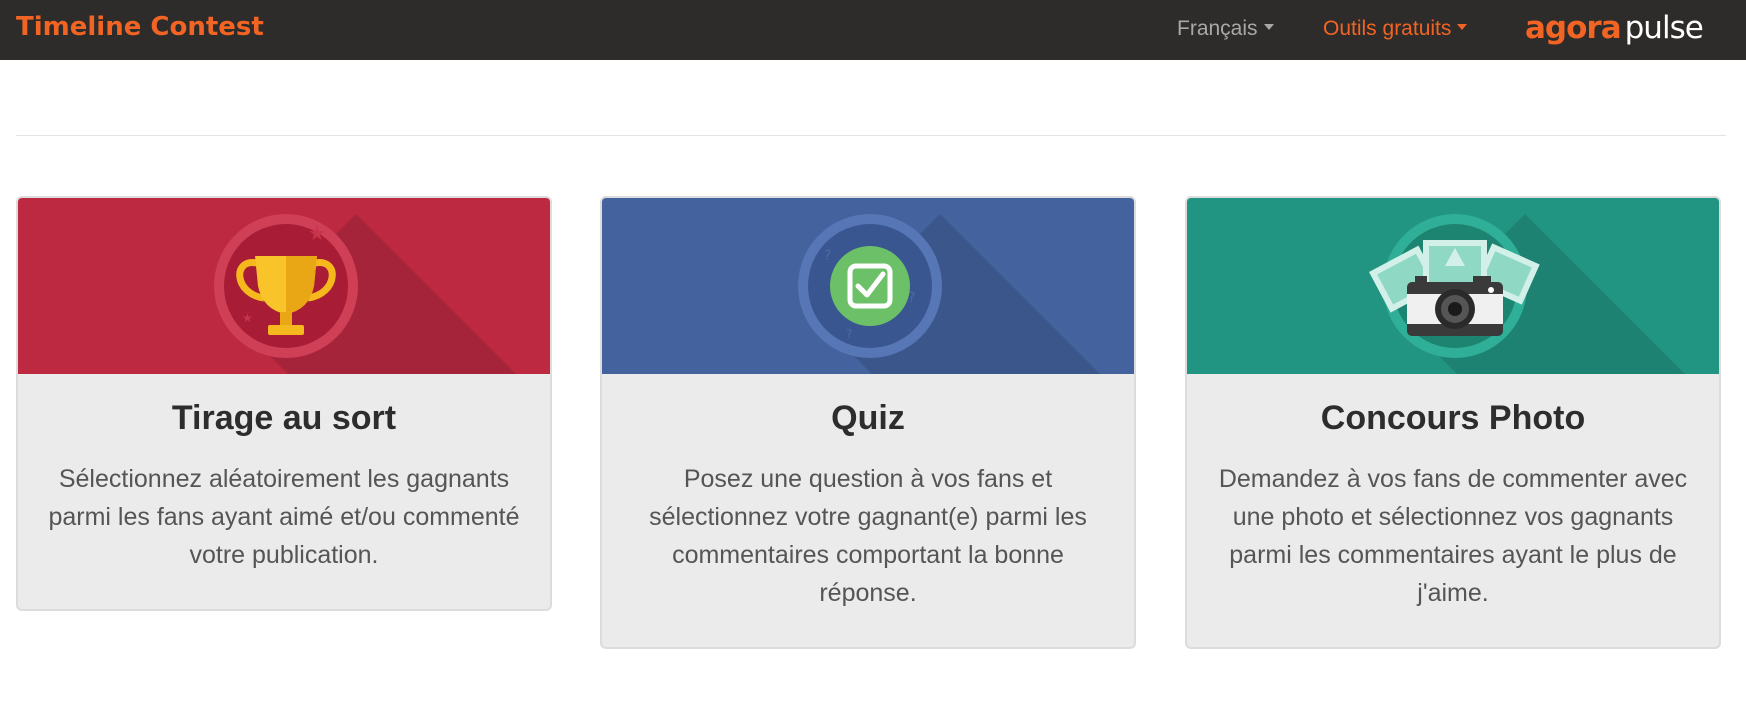 This screenshot has width=1746, height=710. I want to click on card-title: Tirage au sort, so click(284, 418).